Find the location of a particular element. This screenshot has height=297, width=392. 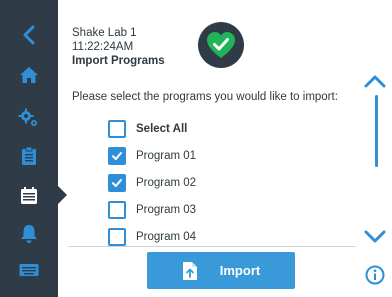

sidebar-item-alerts is located at coordinates (29, 234).